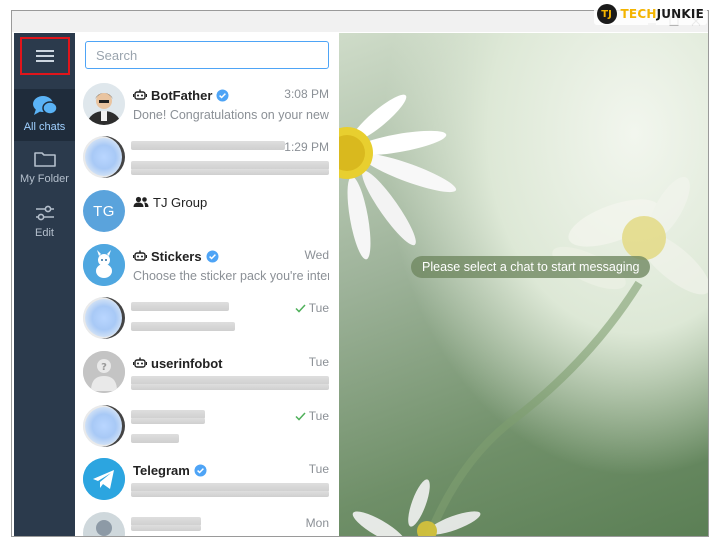 The image size is (721, 548). Describe the element at coordinates (182, 95) in the screenshot. I see `chat-name: BotFather` at that location.